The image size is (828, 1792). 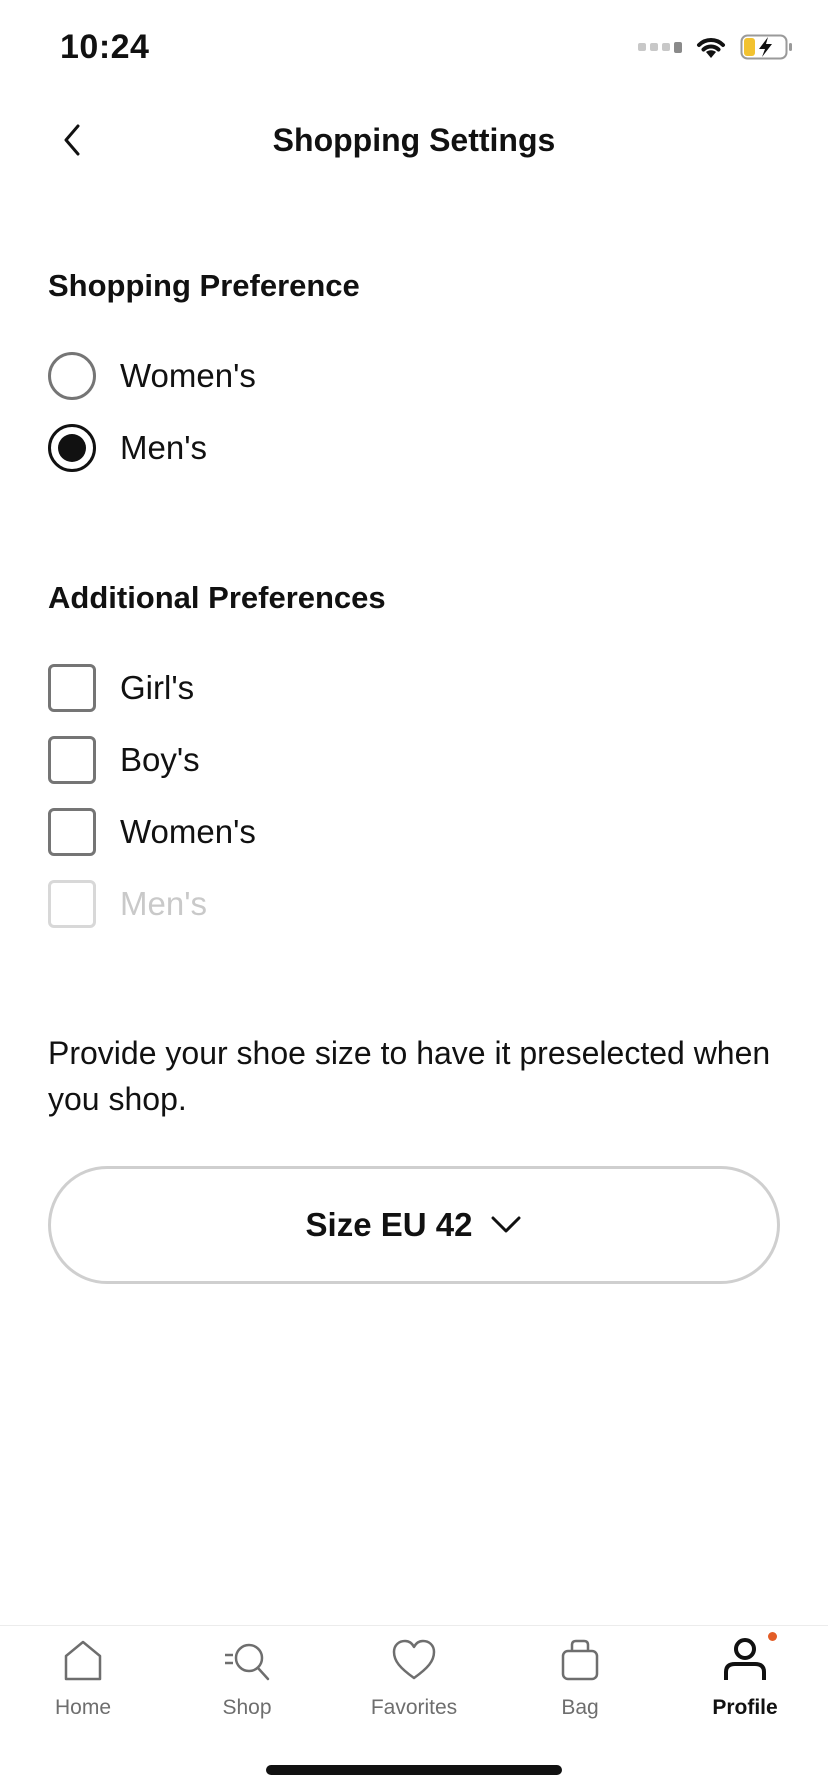 I want to click on shoe-size-dropdown: Size EU 42, so click(x=414, y=1225).